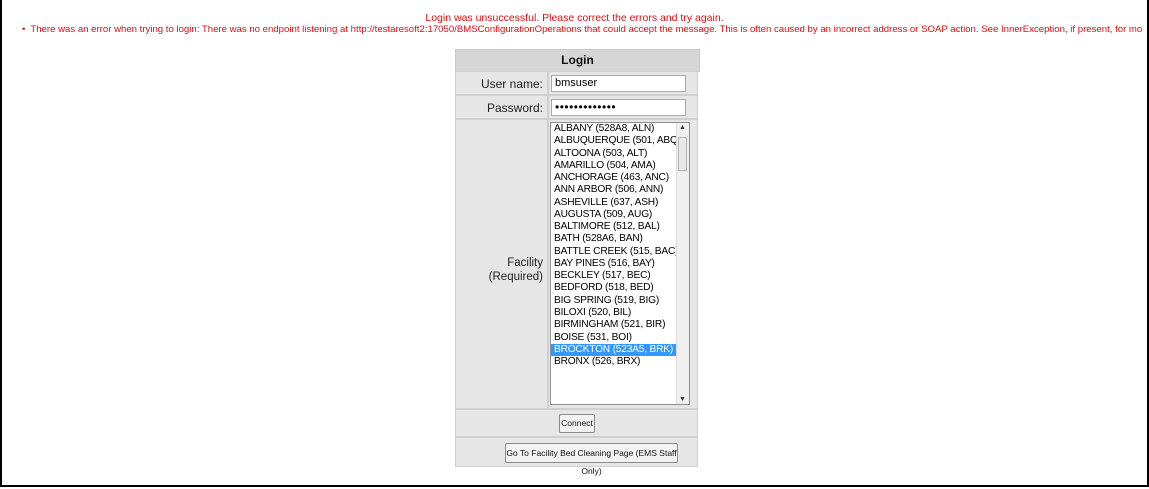  What do you see at coordinates (620, 338) in the screenshot?
I see `facility-option: BOISE (531, BOI)` at bounding box center [620, 338].